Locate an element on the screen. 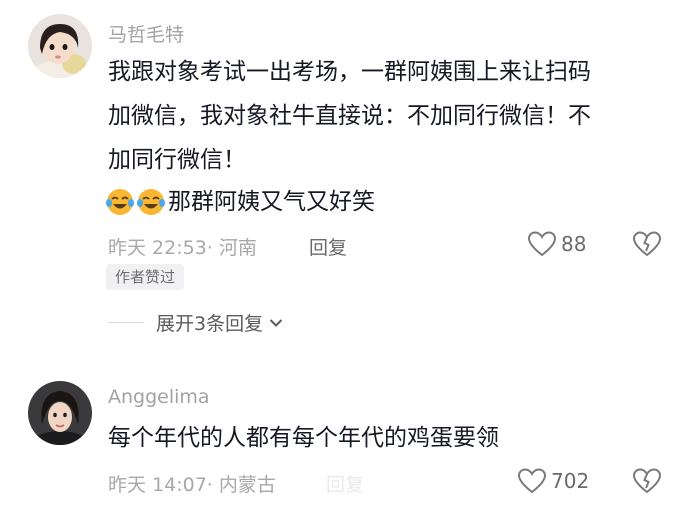  divider is located at coordinates (126, 322).